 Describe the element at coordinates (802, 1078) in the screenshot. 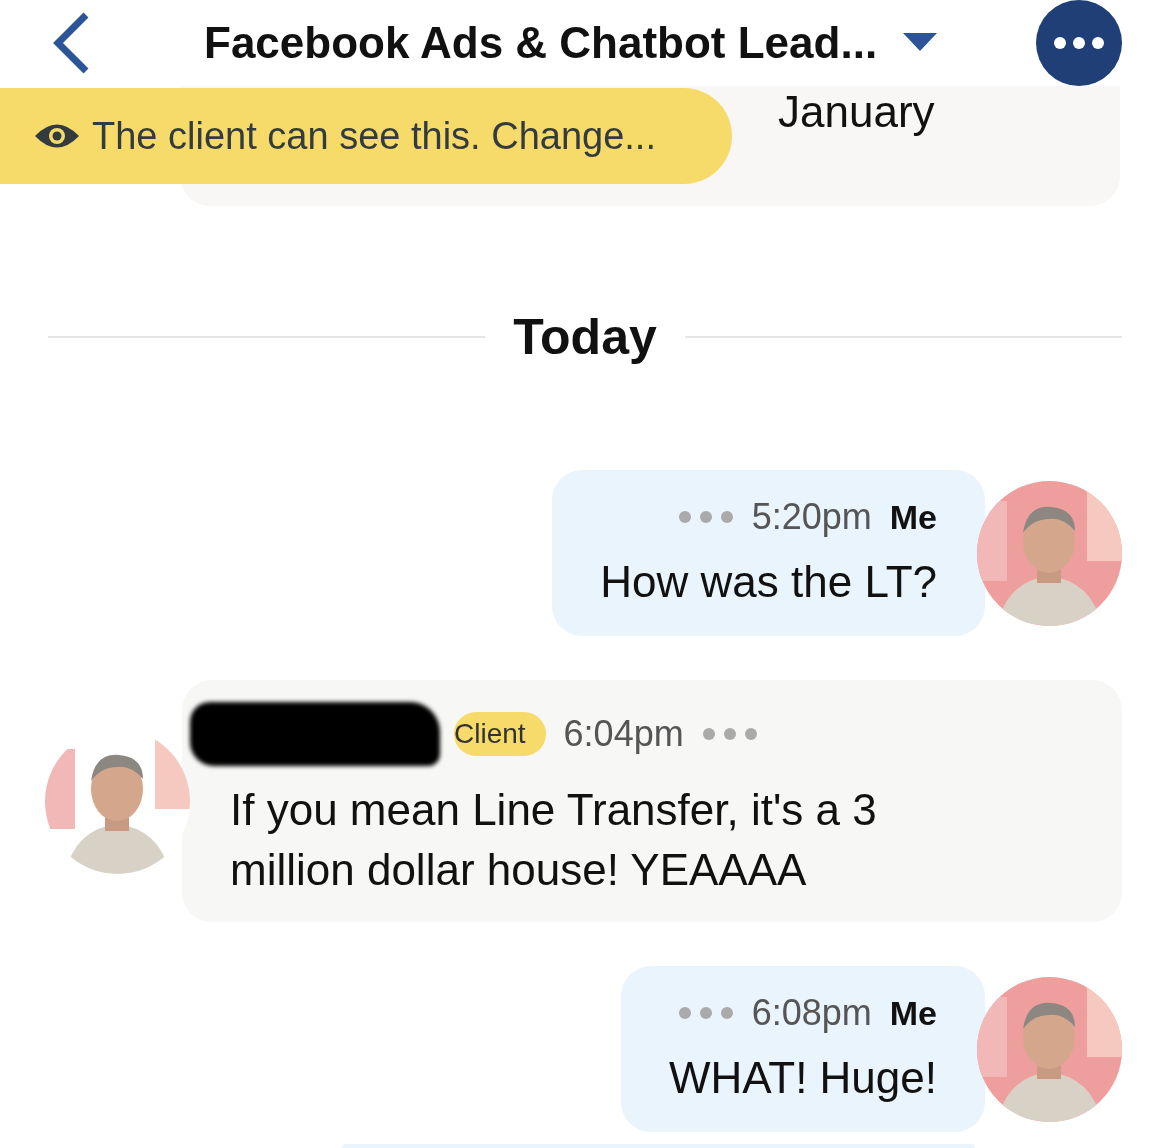

I see `message-text: WHAT! Huge!` at that location.